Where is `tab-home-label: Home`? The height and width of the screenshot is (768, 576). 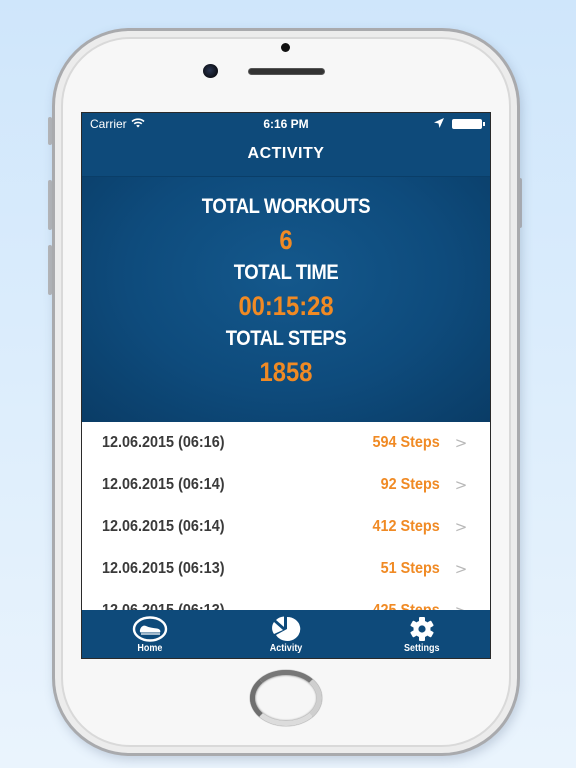 tab-home-label: Home is located at coordinates (150, 648).